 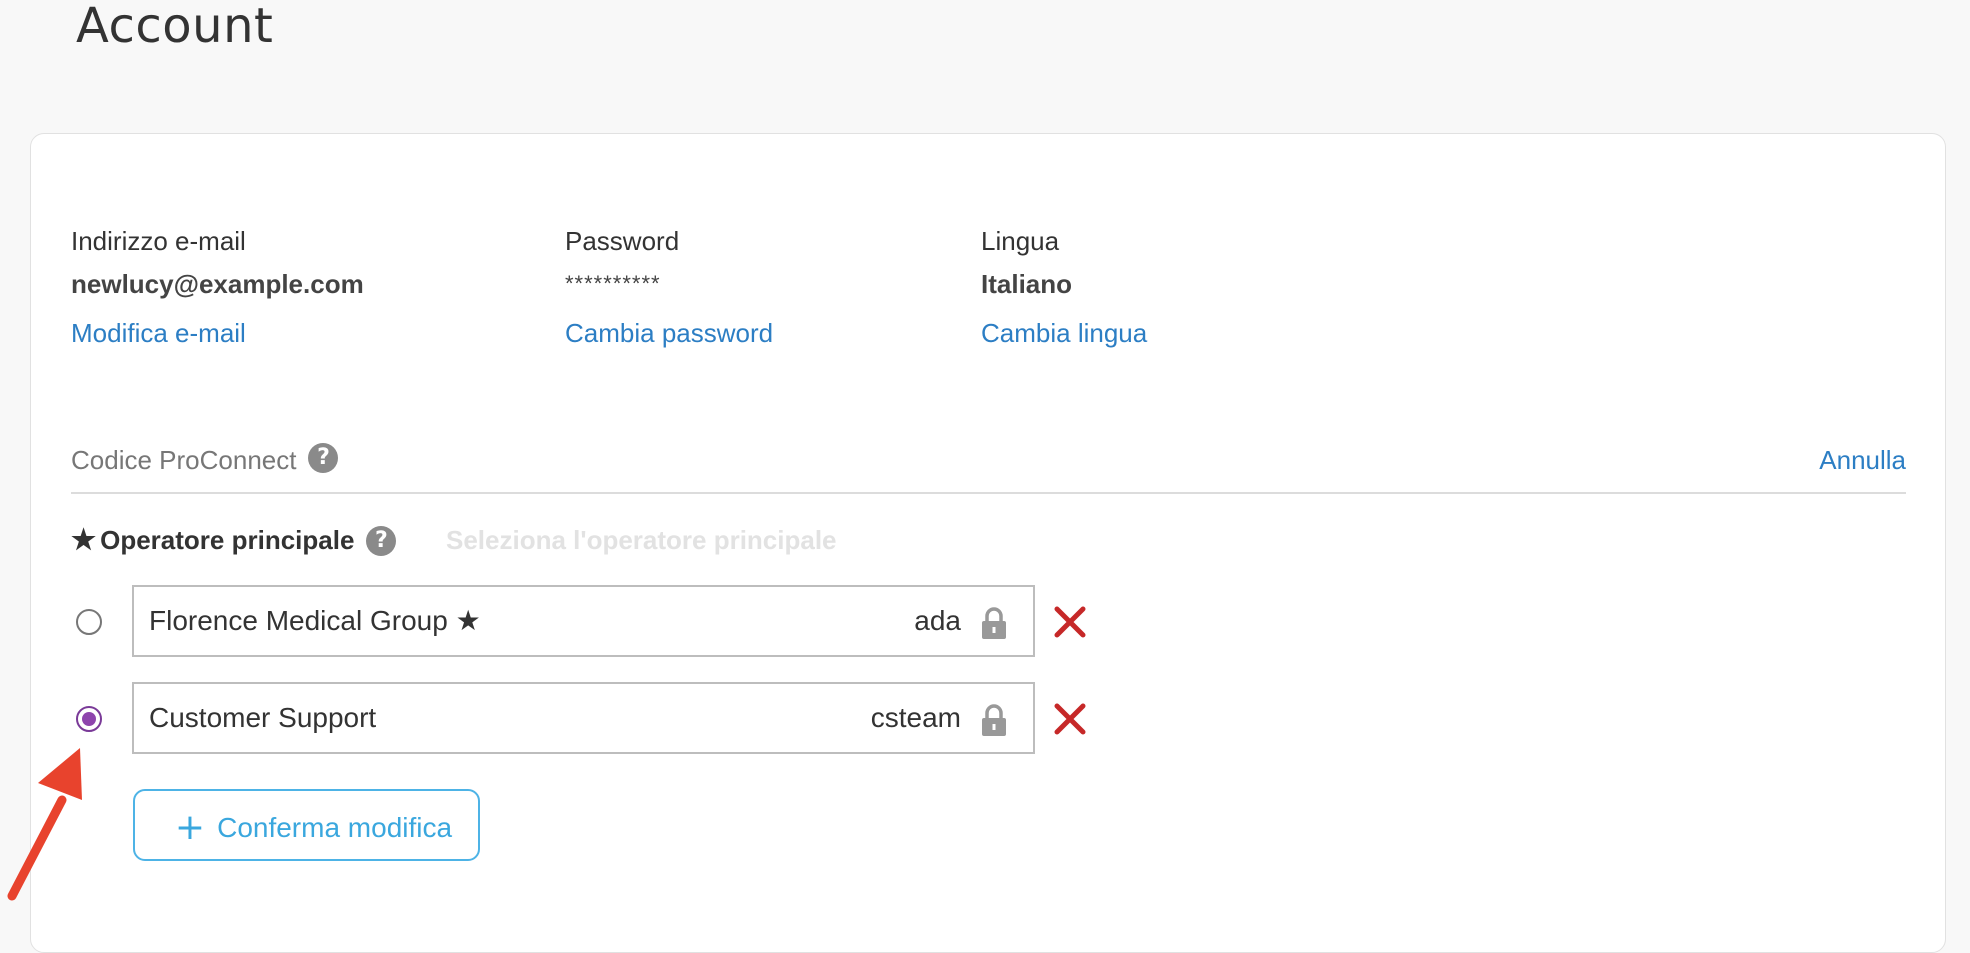 What do you see at coordinates (669, 287) in the screenshot?
I see `password-field-group: Password ********** Cambia password` at bounding box center [669, 287].